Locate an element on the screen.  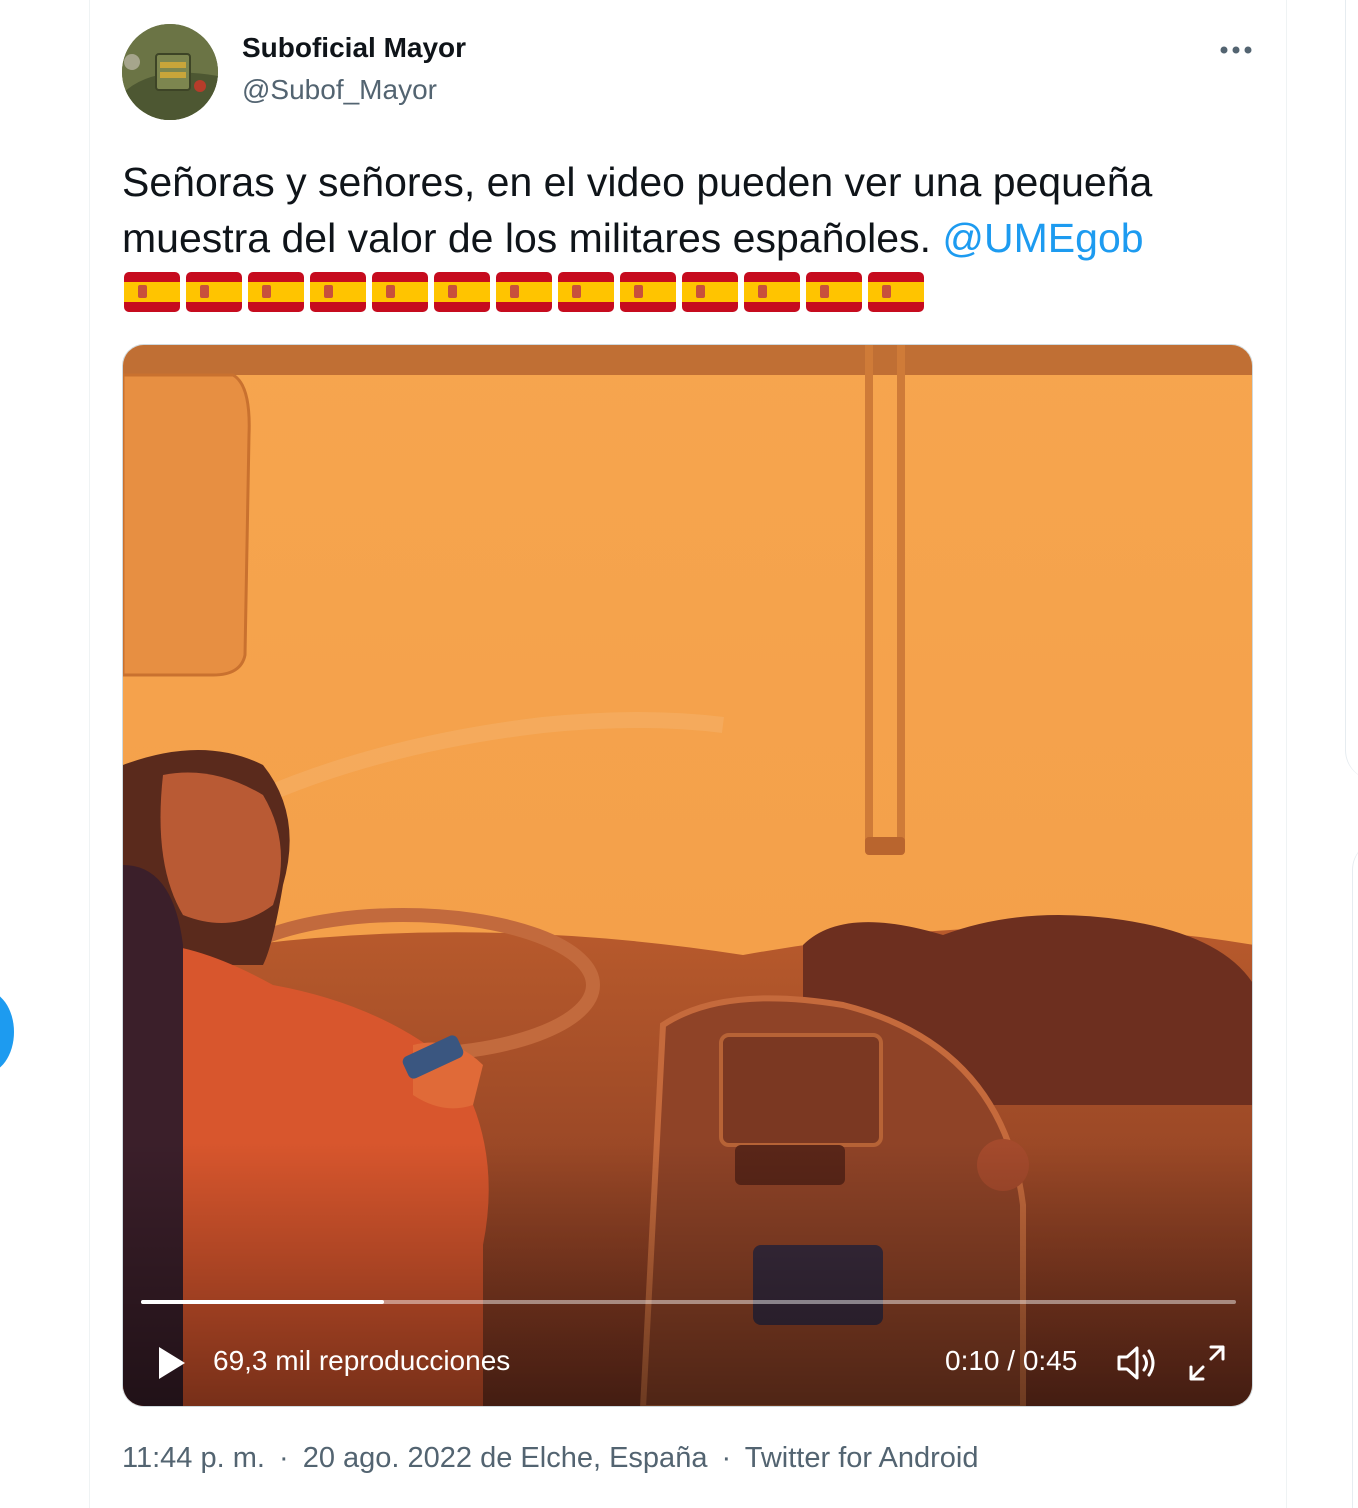
video-progress-bar is located at coordinates (688, 1302).